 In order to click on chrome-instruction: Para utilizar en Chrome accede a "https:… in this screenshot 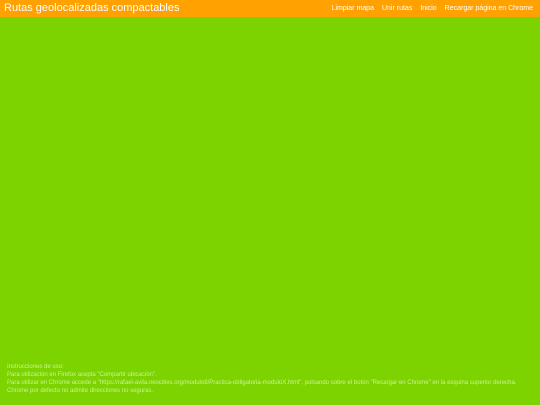, I will do `click(262, 387)`.